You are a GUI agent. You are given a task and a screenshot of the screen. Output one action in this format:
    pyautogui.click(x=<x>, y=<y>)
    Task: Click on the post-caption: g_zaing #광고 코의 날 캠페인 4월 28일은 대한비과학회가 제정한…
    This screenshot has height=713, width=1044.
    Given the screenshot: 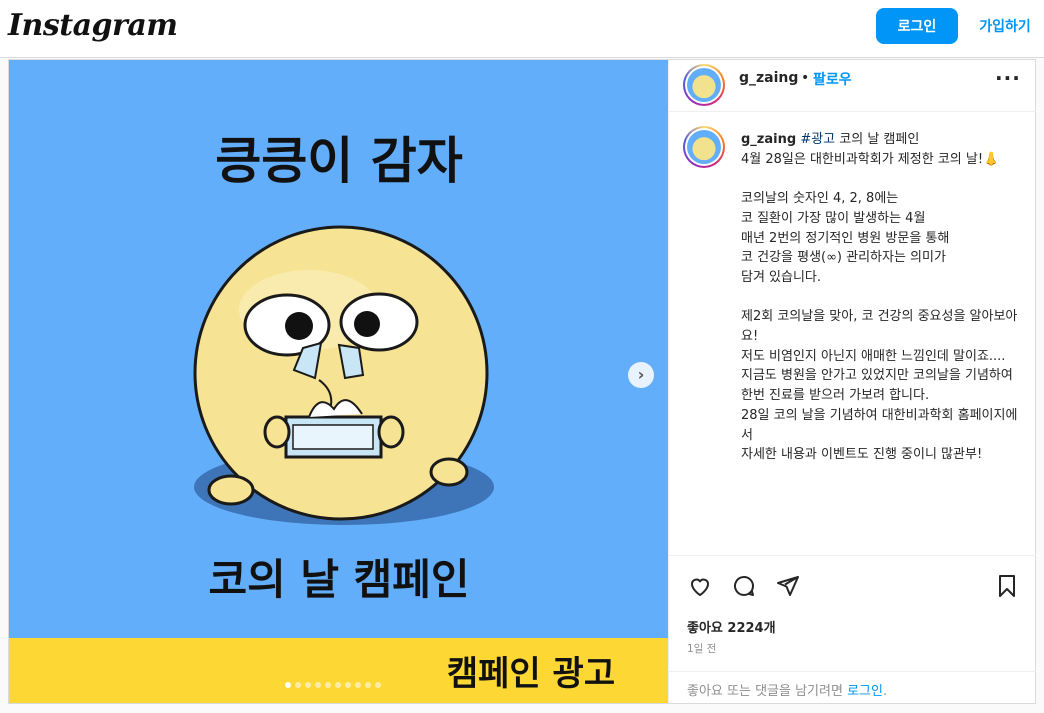 What is the action you would take?
    pyautogui.click(x=880, y=297)
    